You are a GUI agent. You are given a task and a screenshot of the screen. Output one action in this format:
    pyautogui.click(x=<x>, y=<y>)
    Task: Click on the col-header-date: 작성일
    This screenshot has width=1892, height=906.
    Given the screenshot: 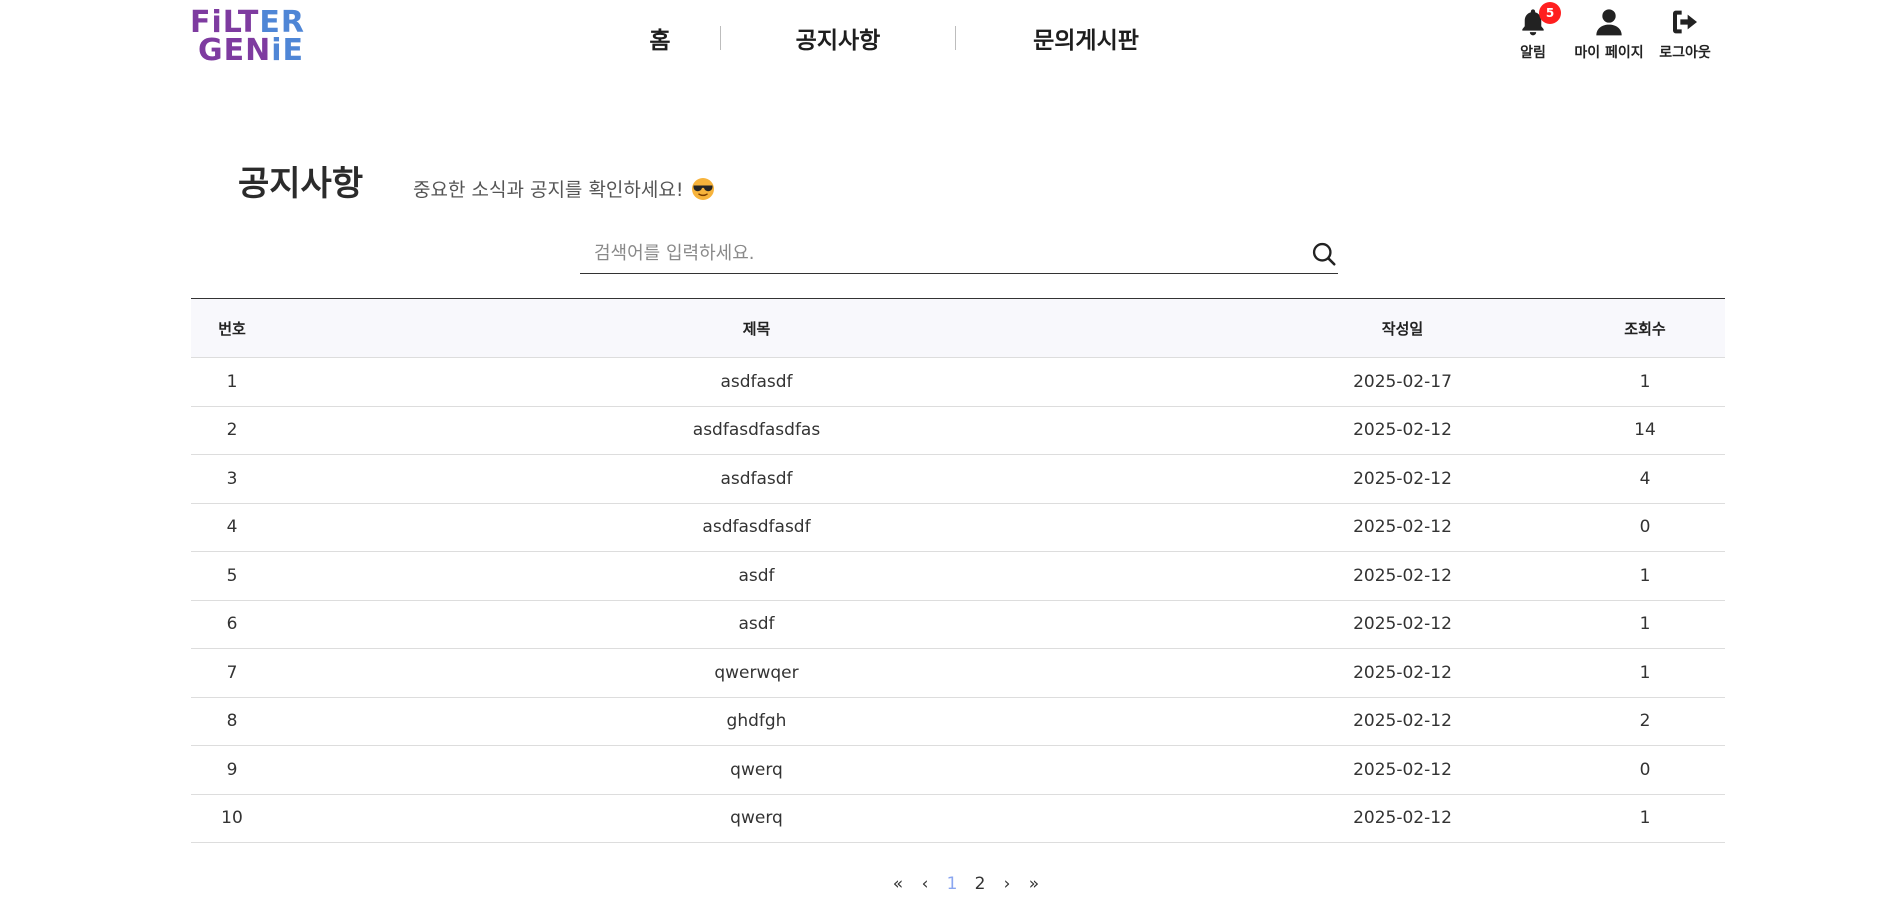 What is the action you would take?
    pyautogui.click(x=1402, y=328)
    